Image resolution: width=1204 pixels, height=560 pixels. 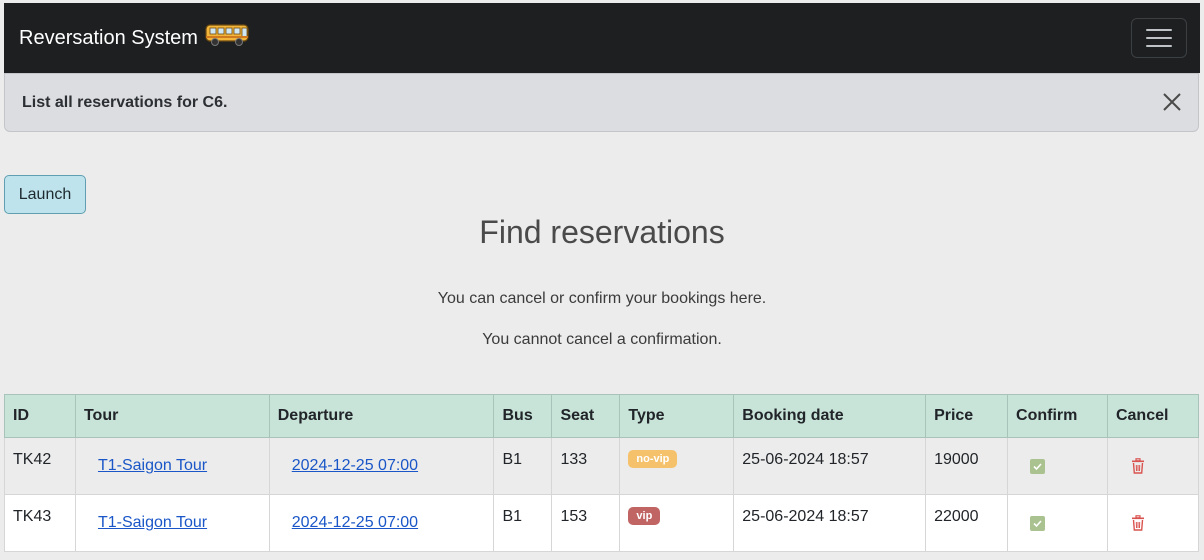 I want to click on price-value: 19000, so click(x=956, y=459).